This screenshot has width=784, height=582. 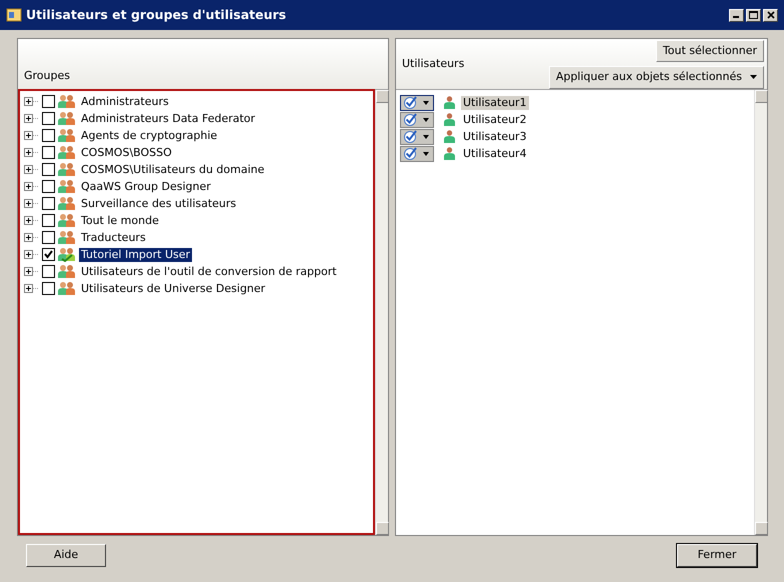 What do you see at coordinates (717, 555) in the screenshot?
I see `close-dialog-button: Fermer` at bounding box center [717, 555].